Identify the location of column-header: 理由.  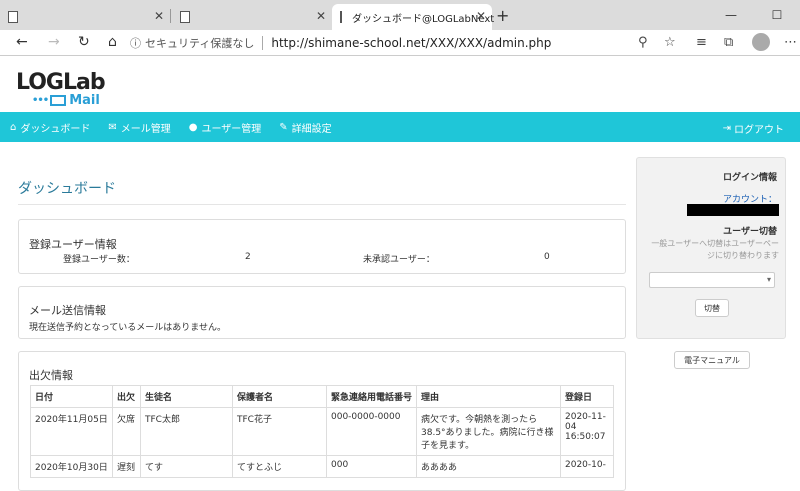
(488, 396).